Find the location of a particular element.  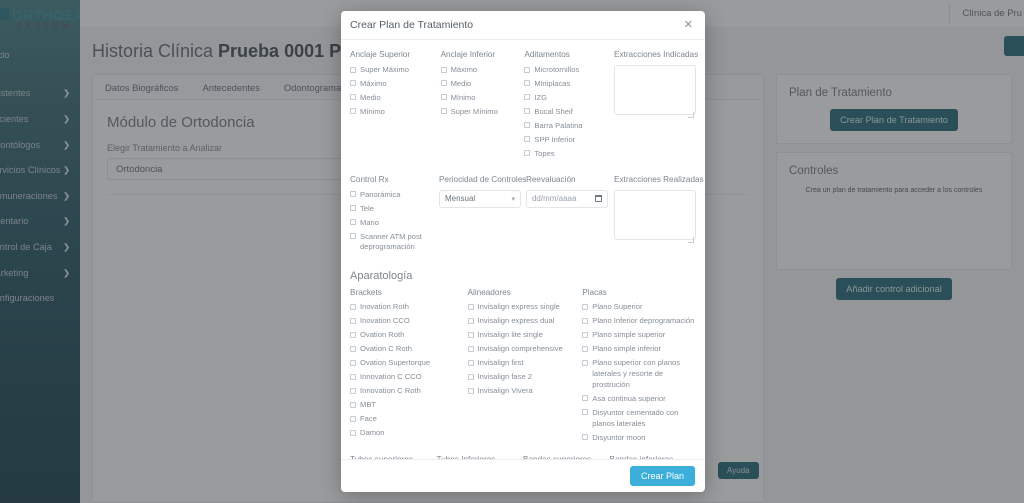

checkbox-row: Invisalign express dual is located at coordinates (525, 321).